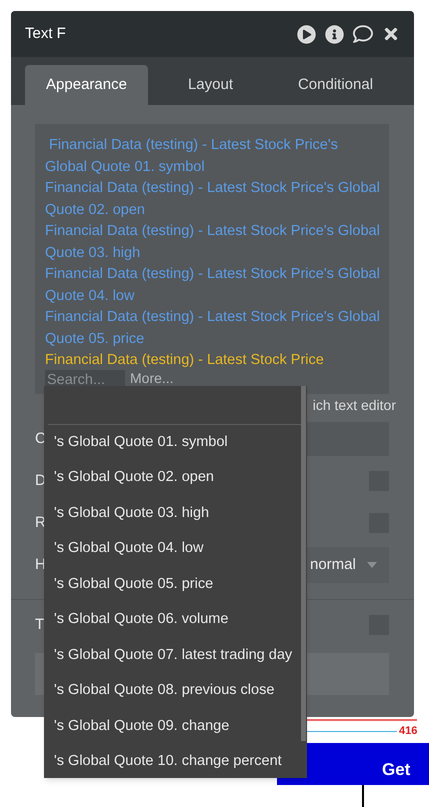 Image resolution: width=429 pixels, height=807 pixels. I want to click on property-label: T, so click(39, 624).